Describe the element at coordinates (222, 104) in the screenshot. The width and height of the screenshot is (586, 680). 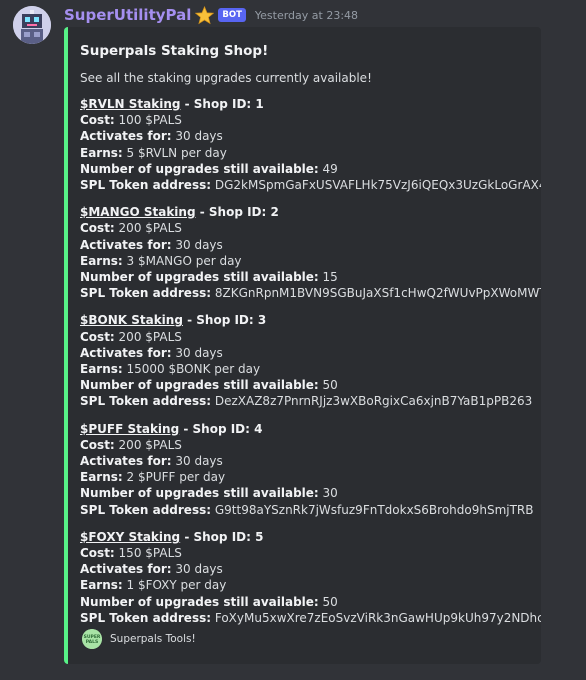
I see `shop-item-id: - Shop ID: 1` at that location.